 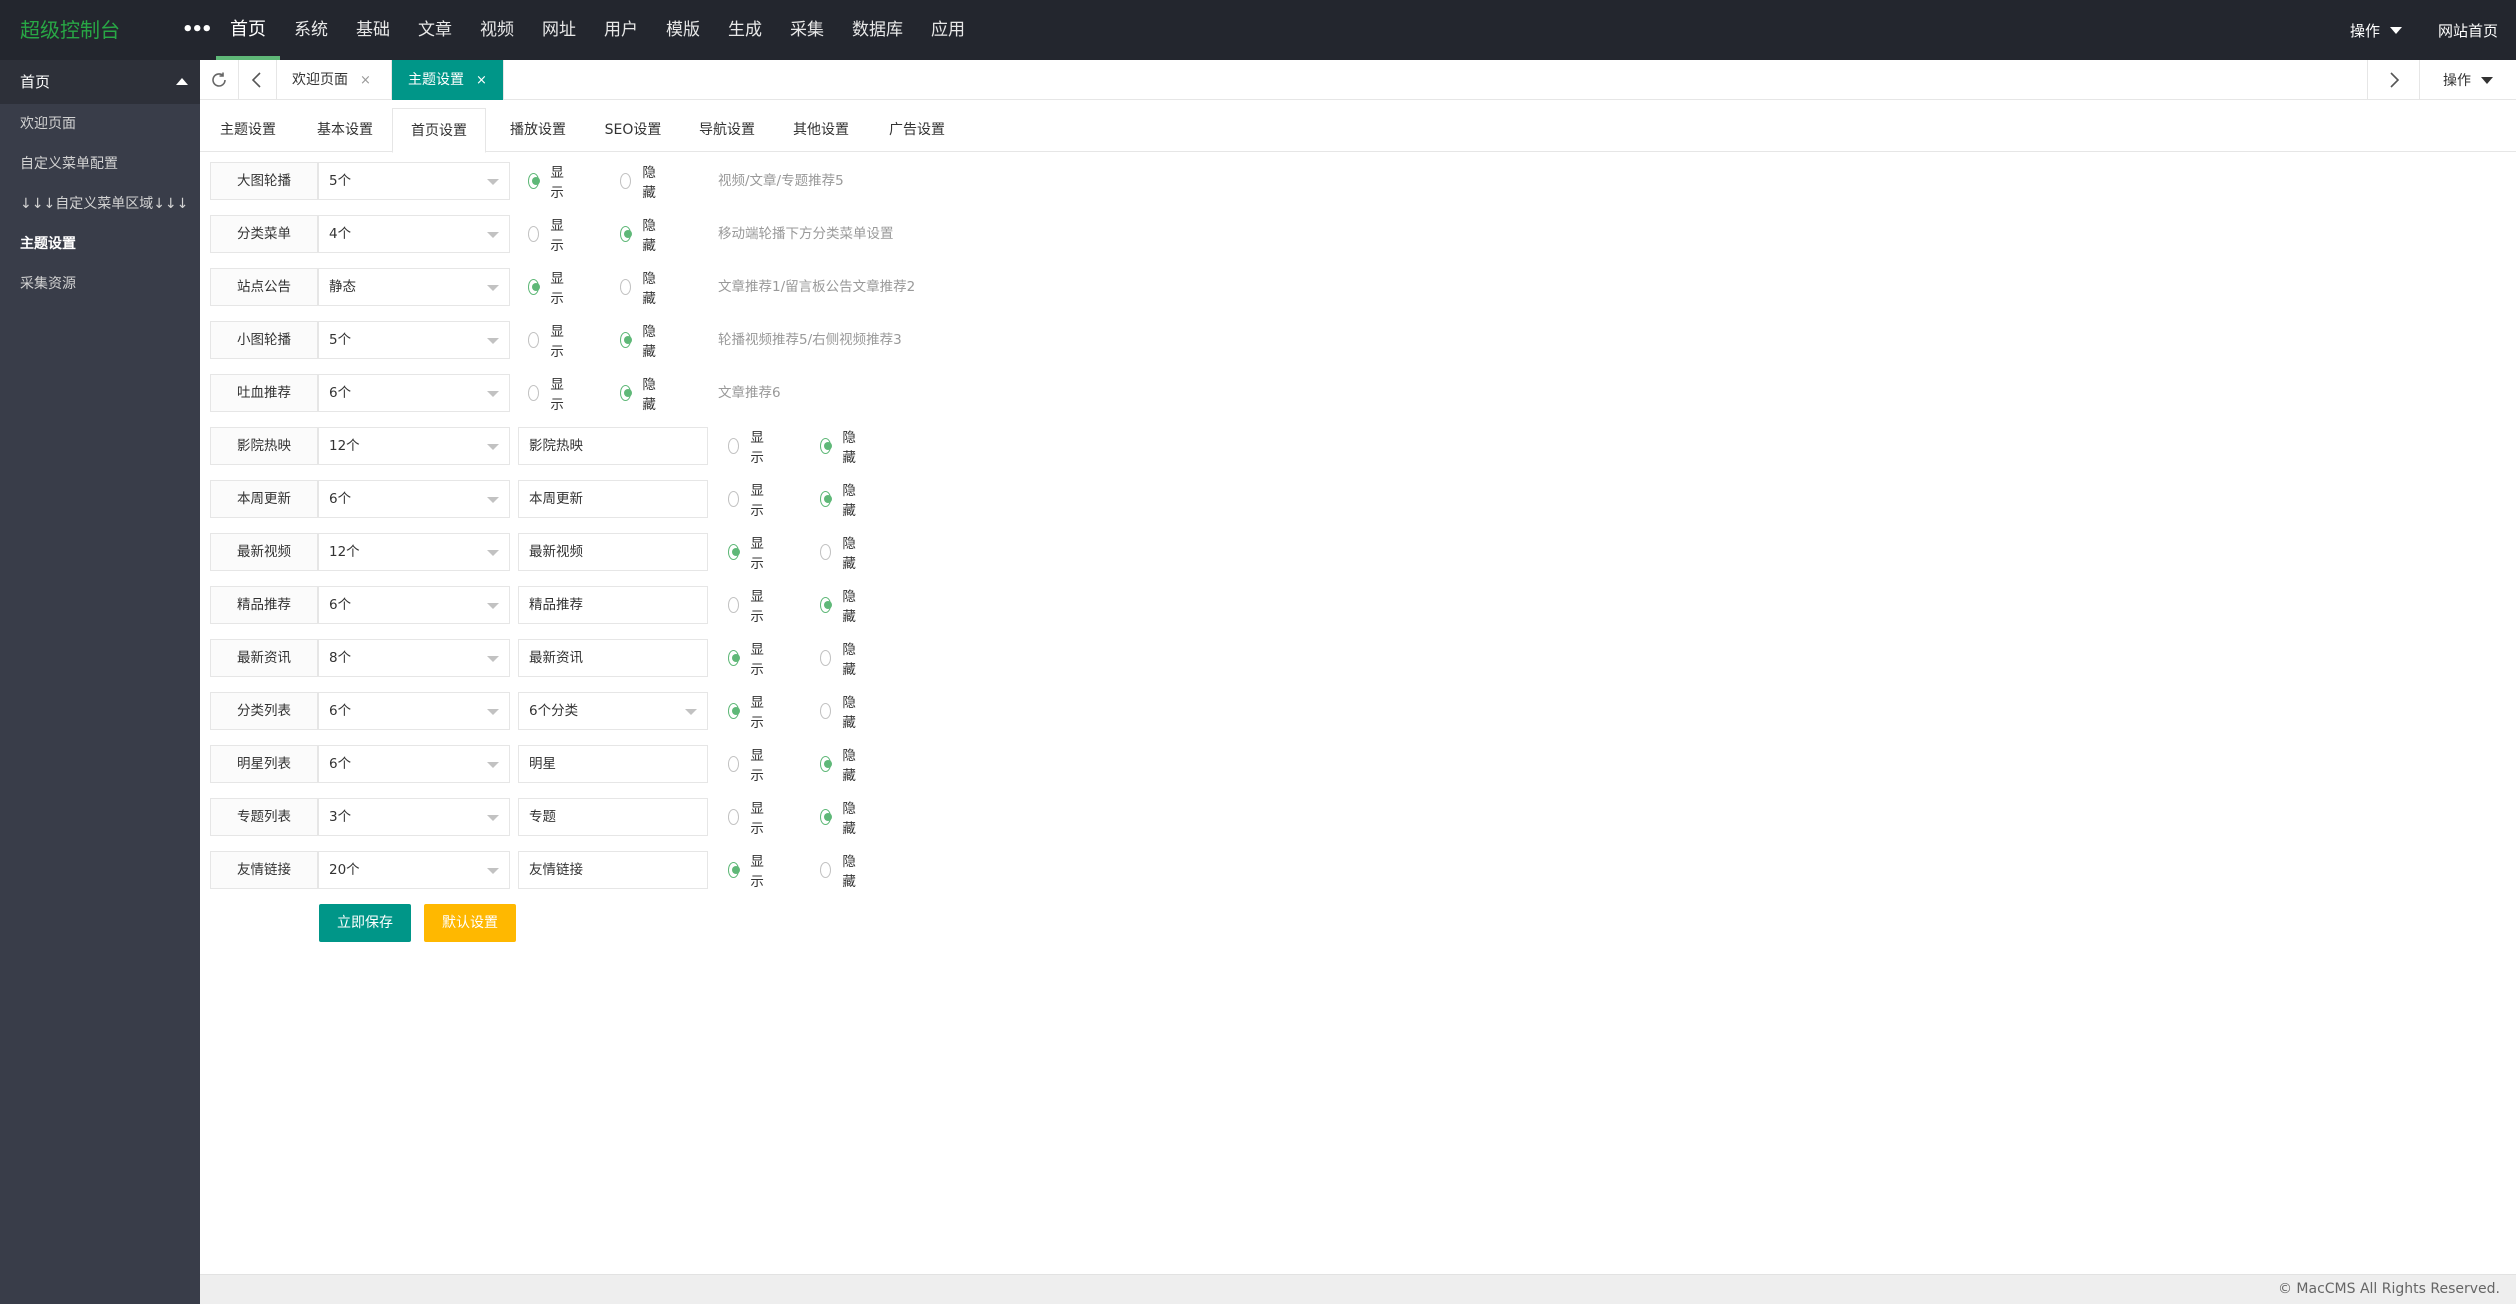 I want to click on sidebar-item: ↓↓↓自定义菜单区域↓↓↓, so click(x=100, y=204).